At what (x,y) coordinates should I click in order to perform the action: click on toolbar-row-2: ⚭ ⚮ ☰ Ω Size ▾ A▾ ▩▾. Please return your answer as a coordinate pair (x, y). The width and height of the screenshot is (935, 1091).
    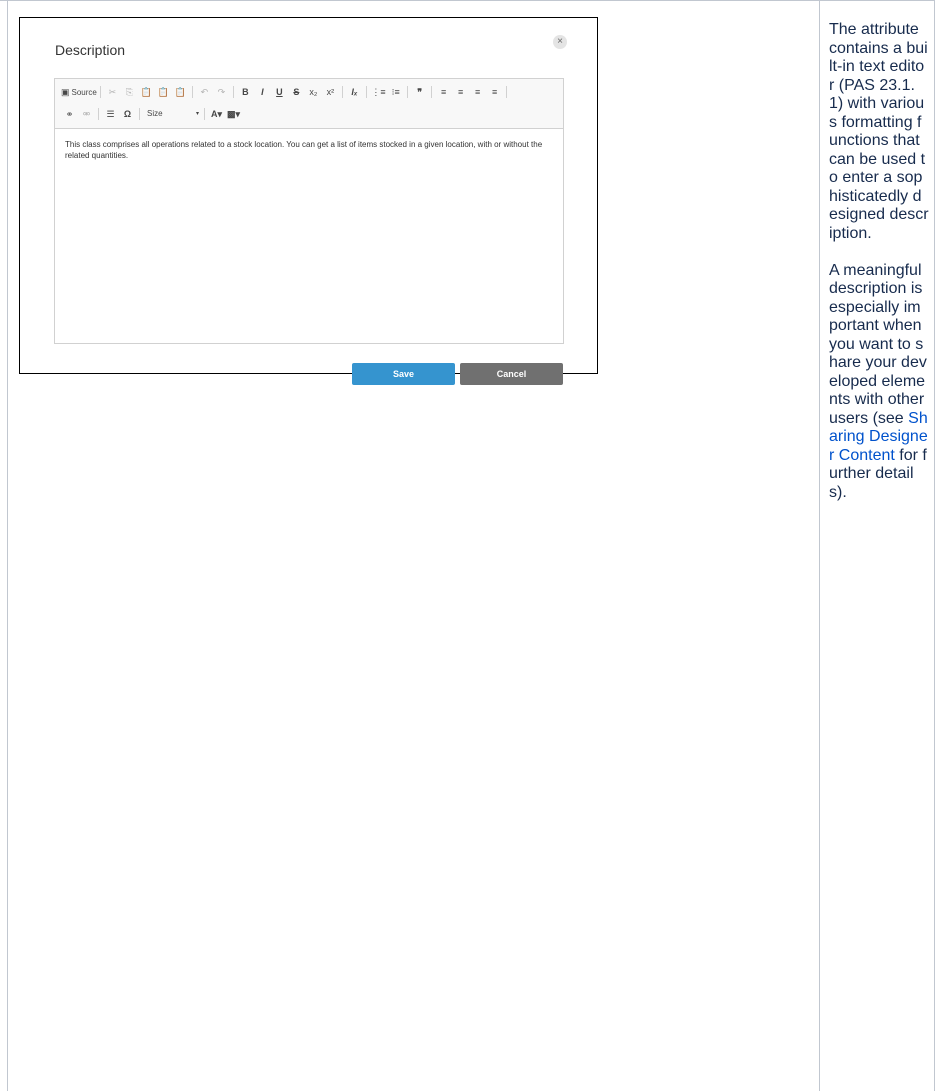
    Looking at the image, I should click on (151, 114).